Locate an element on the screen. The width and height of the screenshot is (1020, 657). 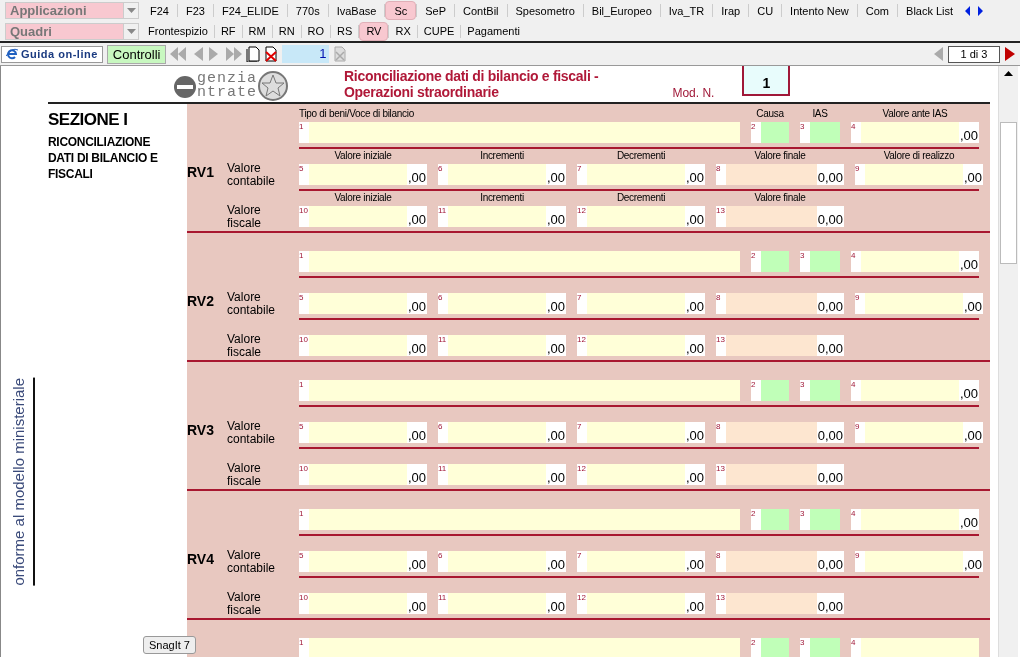
section-tab: CUPE is located at coordinates (439, 31).